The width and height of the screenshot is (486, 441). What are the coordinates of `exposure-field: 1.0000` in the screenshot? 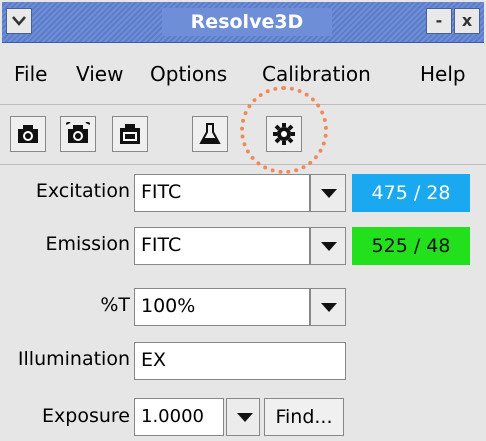 It's located at (179, 417).